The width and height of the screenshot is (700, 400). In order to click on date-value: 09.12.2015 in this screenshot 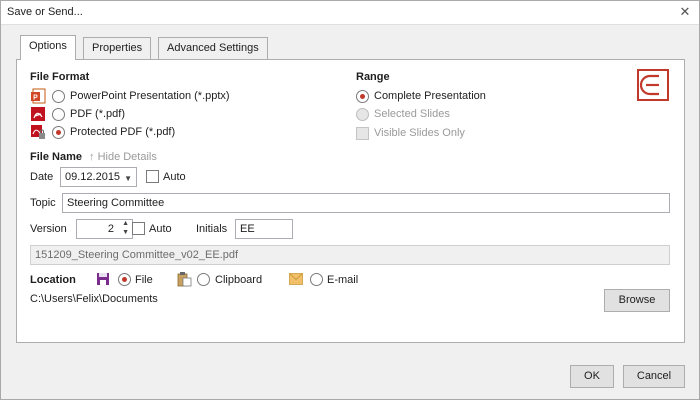, I will do `click(93, 177)`.